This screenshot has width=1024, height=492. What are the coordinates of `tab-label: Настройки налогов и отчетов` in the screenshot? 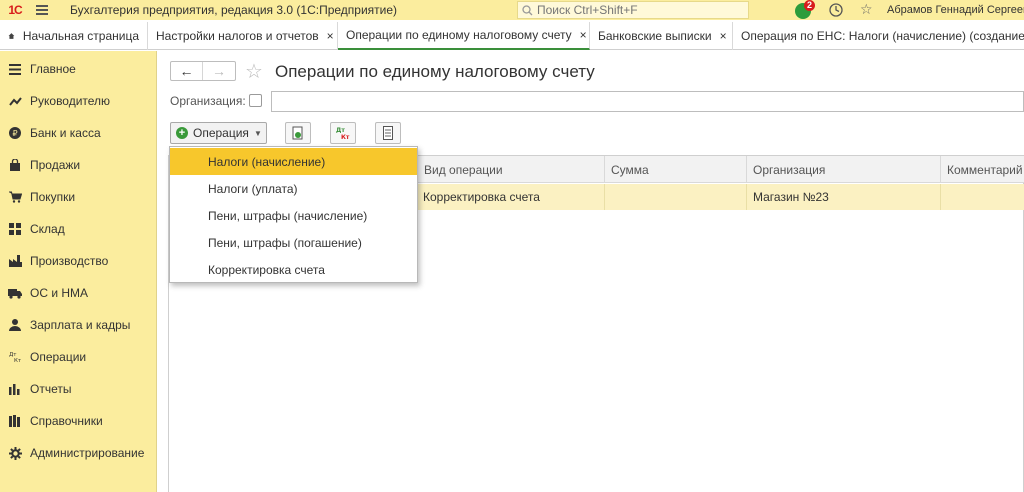 It's located at (237, 36).